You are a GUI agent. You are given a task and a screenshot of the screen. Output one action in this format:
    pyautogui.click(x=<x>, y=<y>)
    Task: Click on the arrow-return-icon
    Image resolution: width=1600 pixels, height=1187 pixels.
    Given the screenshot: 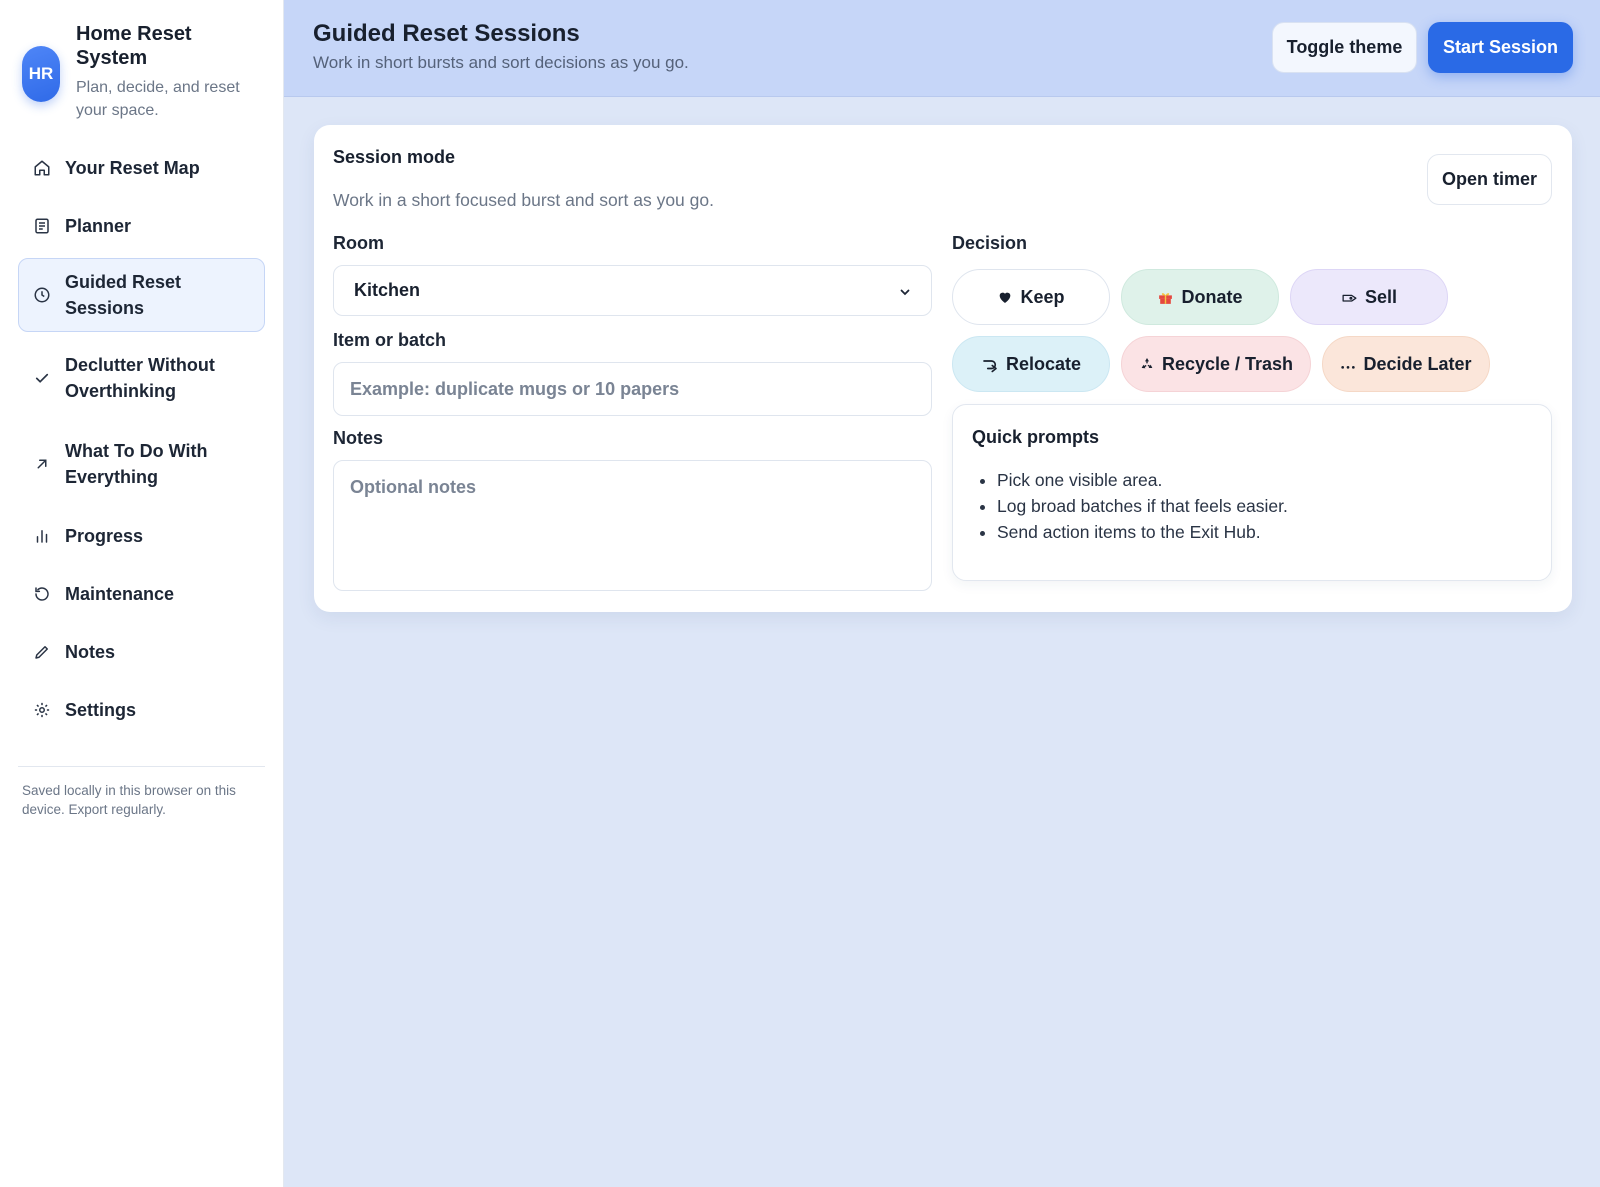 What is the action you would take?
    pyautogui.click(x=990, y=364)
    